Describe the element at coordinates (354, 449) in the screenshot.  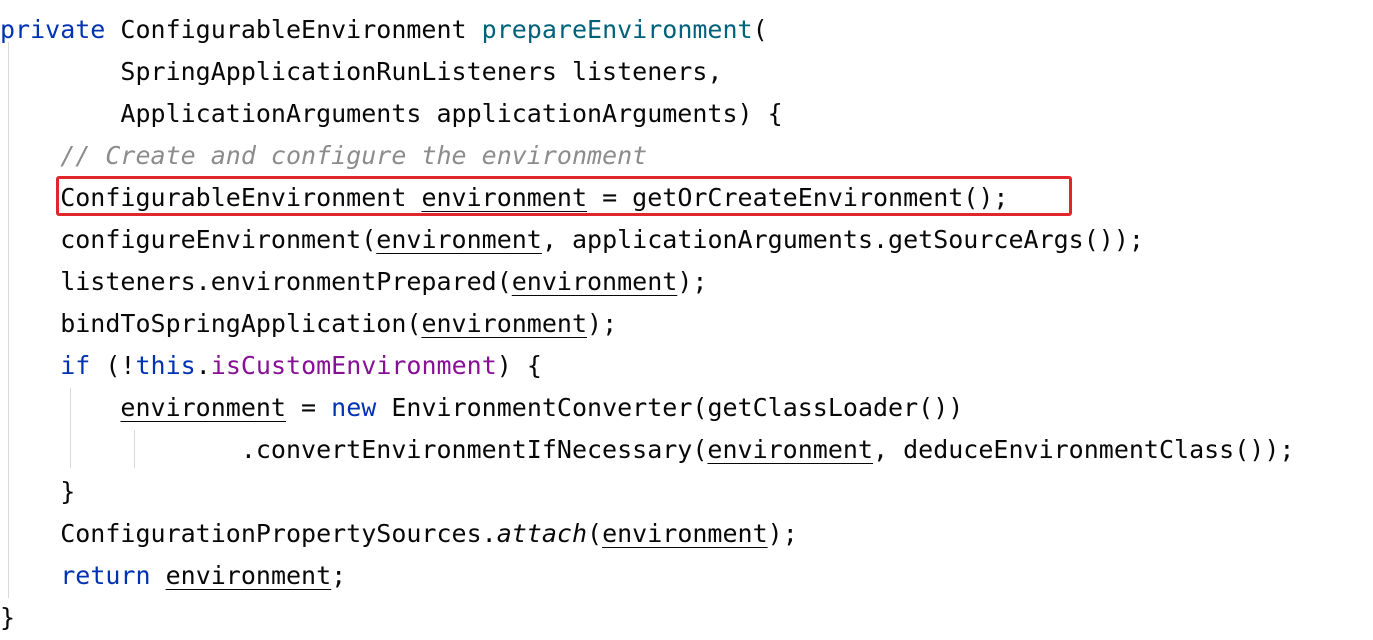
I see `code-token: .convertEnvironmentIfNecessary(` at that location.